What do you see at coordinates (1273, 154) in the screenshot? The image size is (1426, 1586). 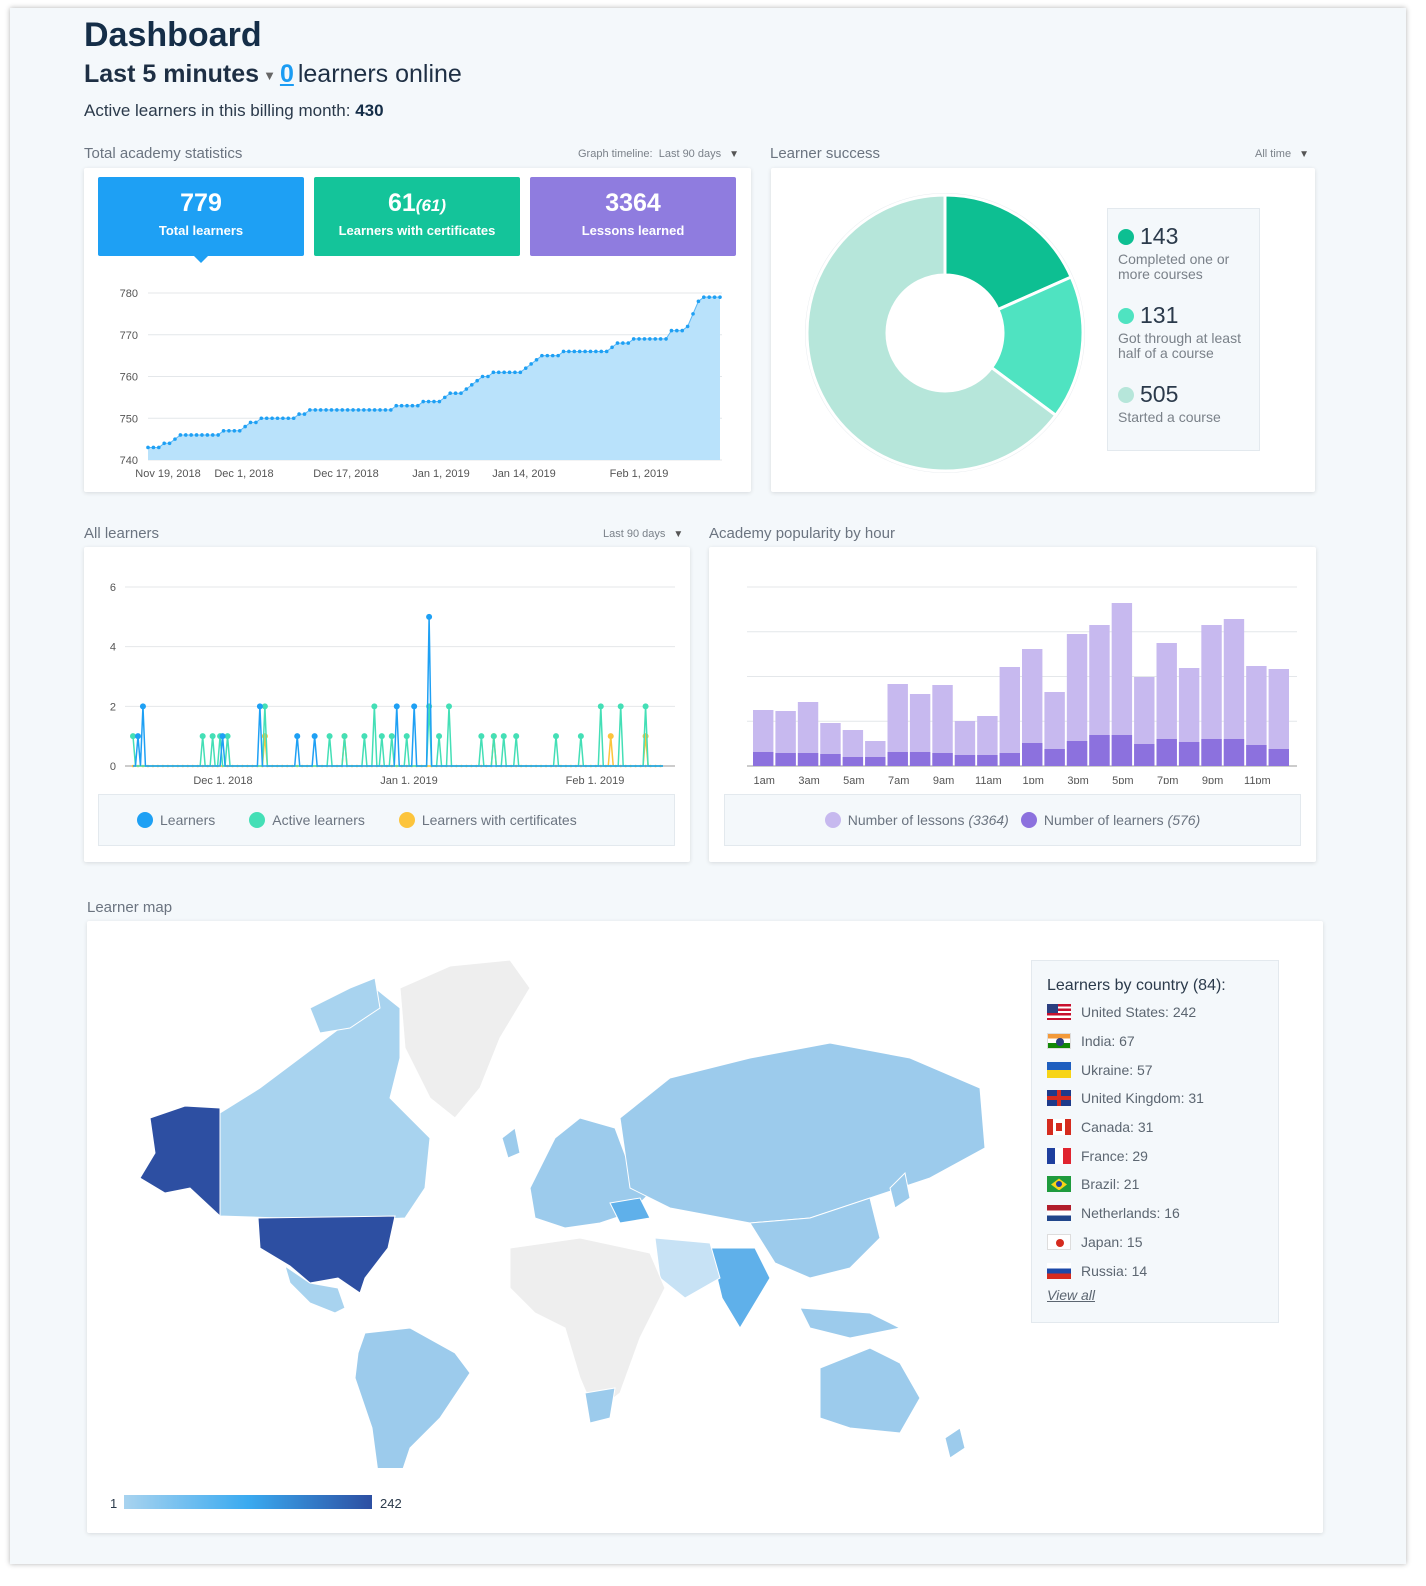 I see `success-filter-value: All time` at bounding box center [1273, 154].